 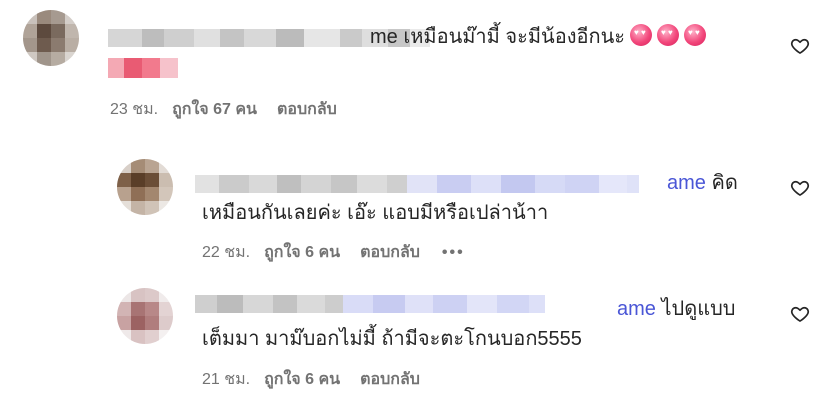 I want to click on like-count: ถูกใจ 67 คน, so click(x=214, y=110).